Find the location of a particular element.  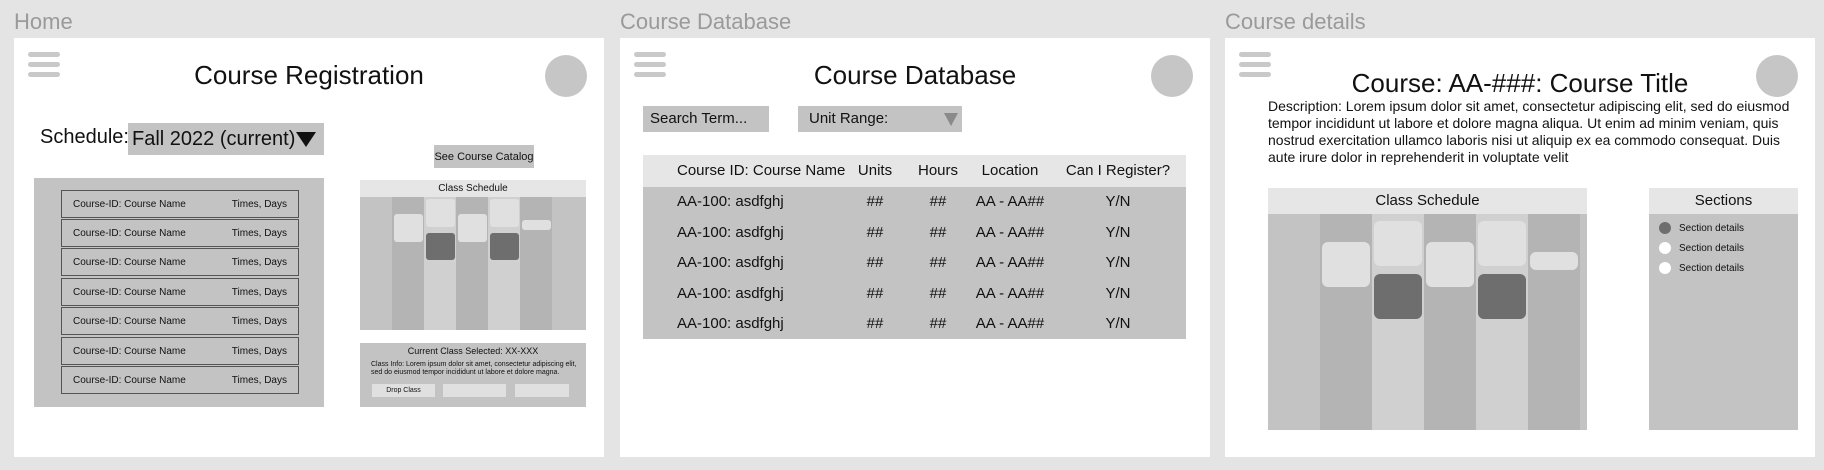

column-header: Hours is located at coordinates (938, 170).